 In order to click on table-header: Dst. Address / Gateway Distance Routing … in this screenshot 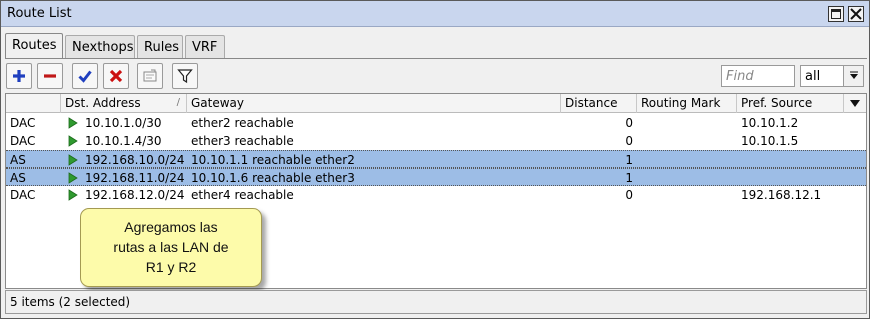, I will do `click(436, 103)`.